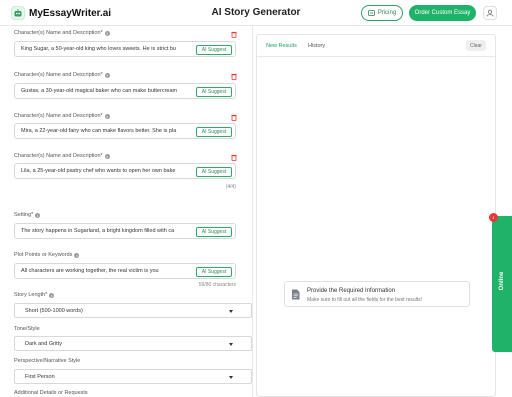  What do you see at coordinates (502, 281) in the screenshot?
I see `online-label: Online` at bounding box center [502, 281].